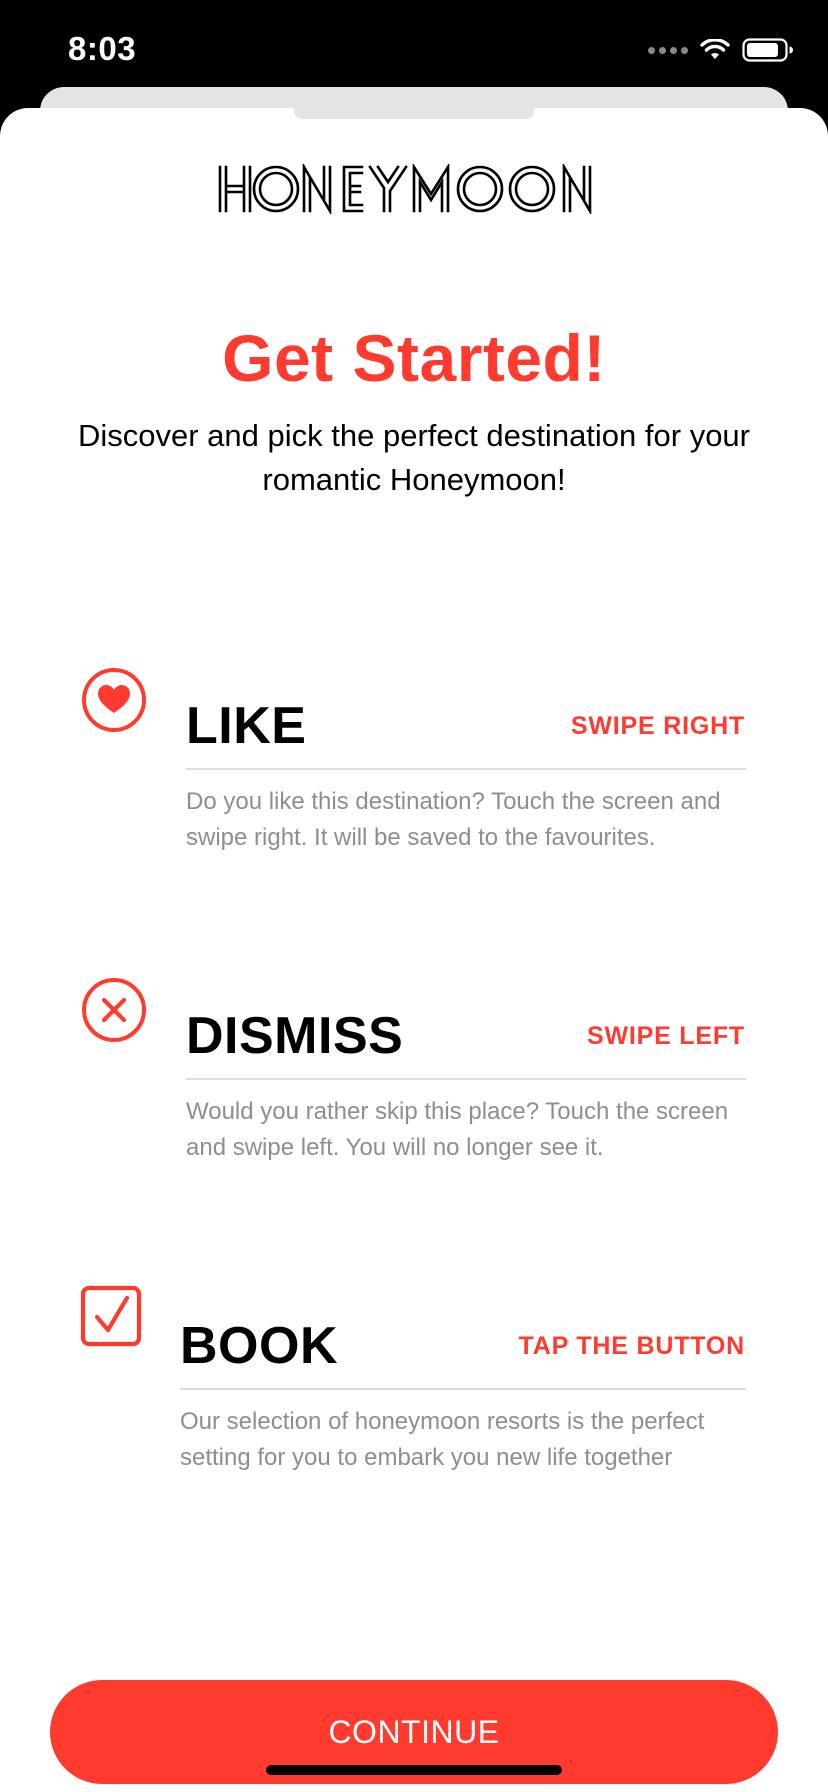 This screenshot has height=1792, width=828. Describe the element at coordinates (414, 50) in the screenshot. I see `status-bar: 8:03` at that location.